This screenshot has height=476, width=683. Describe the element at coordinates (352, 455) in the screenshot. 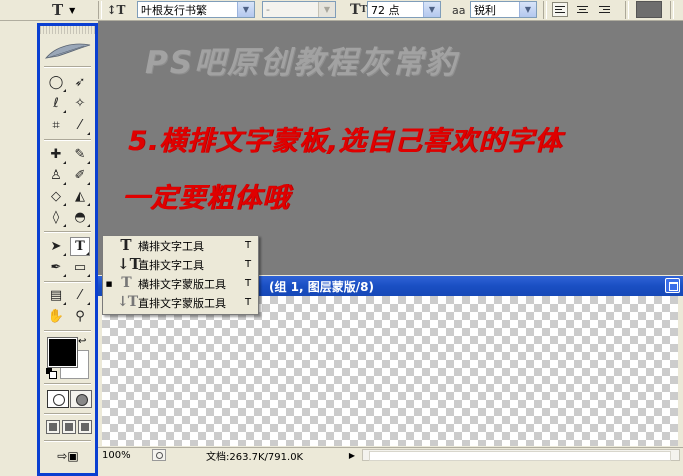

I see `status-menu-arrow-icon: ▶` at that location.